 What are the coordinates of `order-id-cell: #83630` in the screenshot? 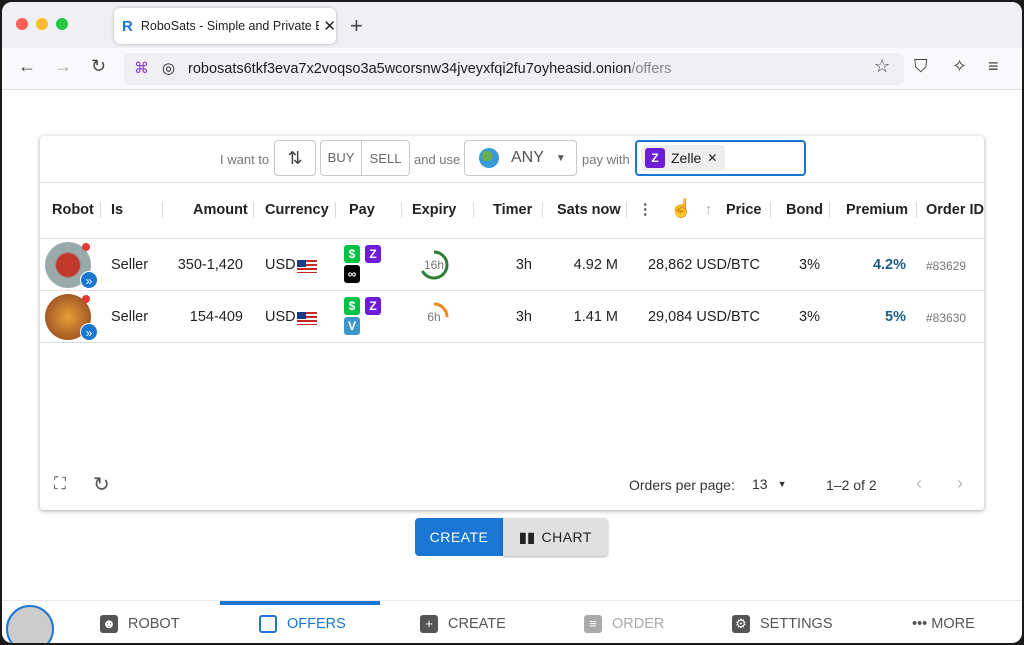 It's located at (946, 318).